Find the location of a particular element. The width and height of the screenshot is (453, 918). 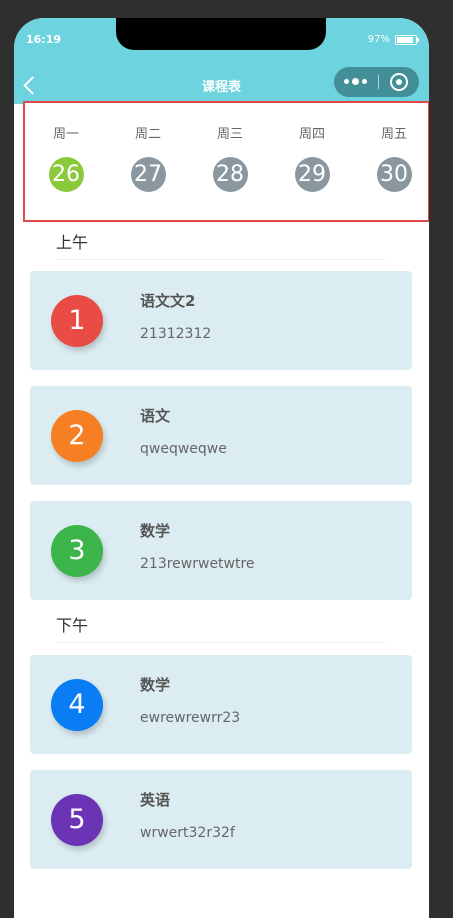

battery-percent: 97% is located at coordinates (378, 39).